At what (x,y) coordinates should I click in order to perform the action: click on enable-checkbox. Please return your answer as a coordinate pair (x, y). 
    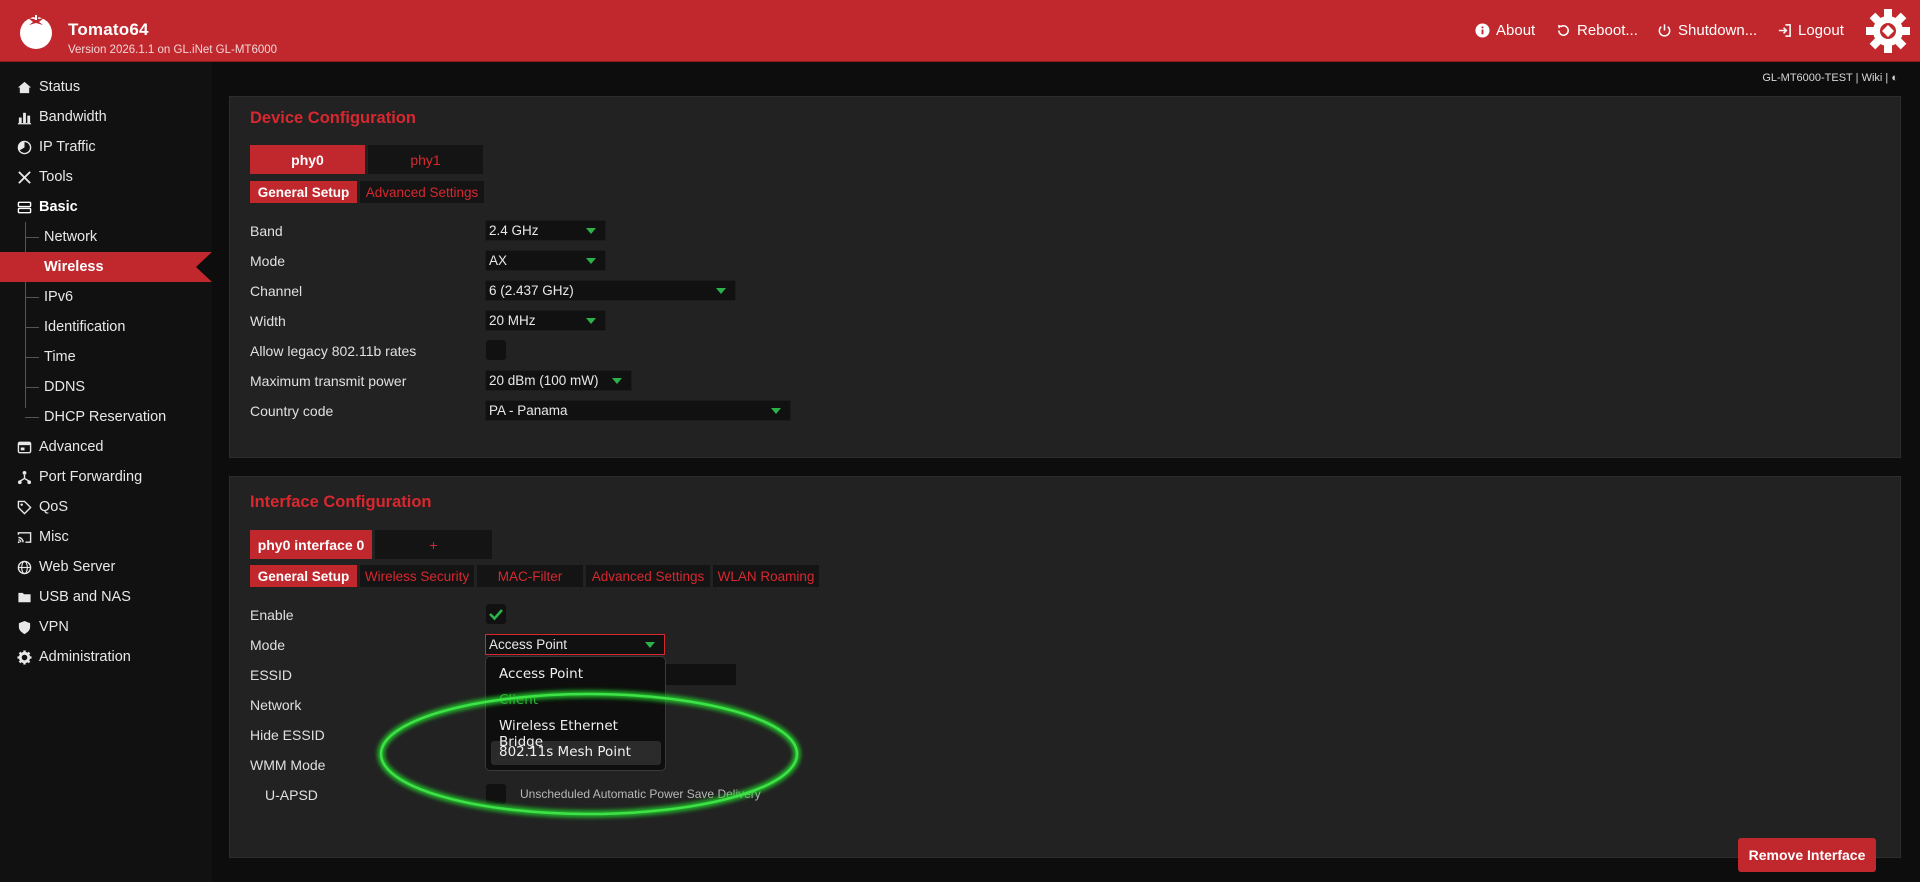
    Looking at the image, I should click on (496, 614).